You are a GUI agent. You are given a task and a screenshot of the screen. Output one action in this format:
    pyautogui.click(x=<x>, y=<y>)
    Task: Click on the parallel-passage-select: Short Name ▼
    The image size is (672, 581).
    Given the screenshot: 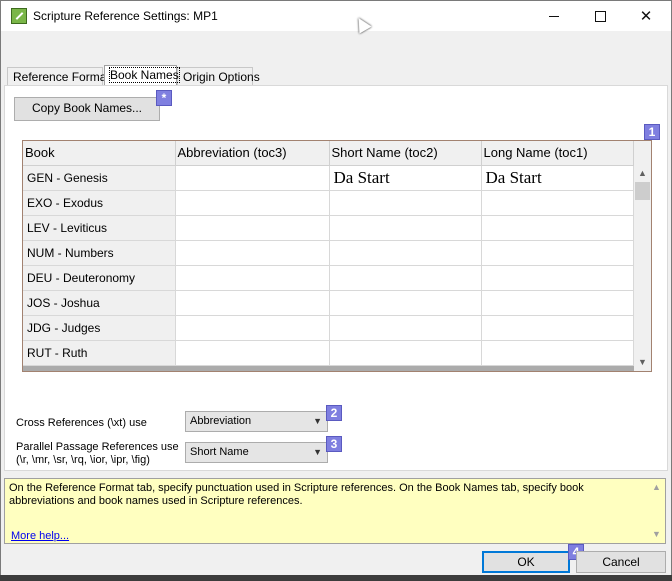 What is the action you would take?
    pyautogui.click(x=256, y=452)
    